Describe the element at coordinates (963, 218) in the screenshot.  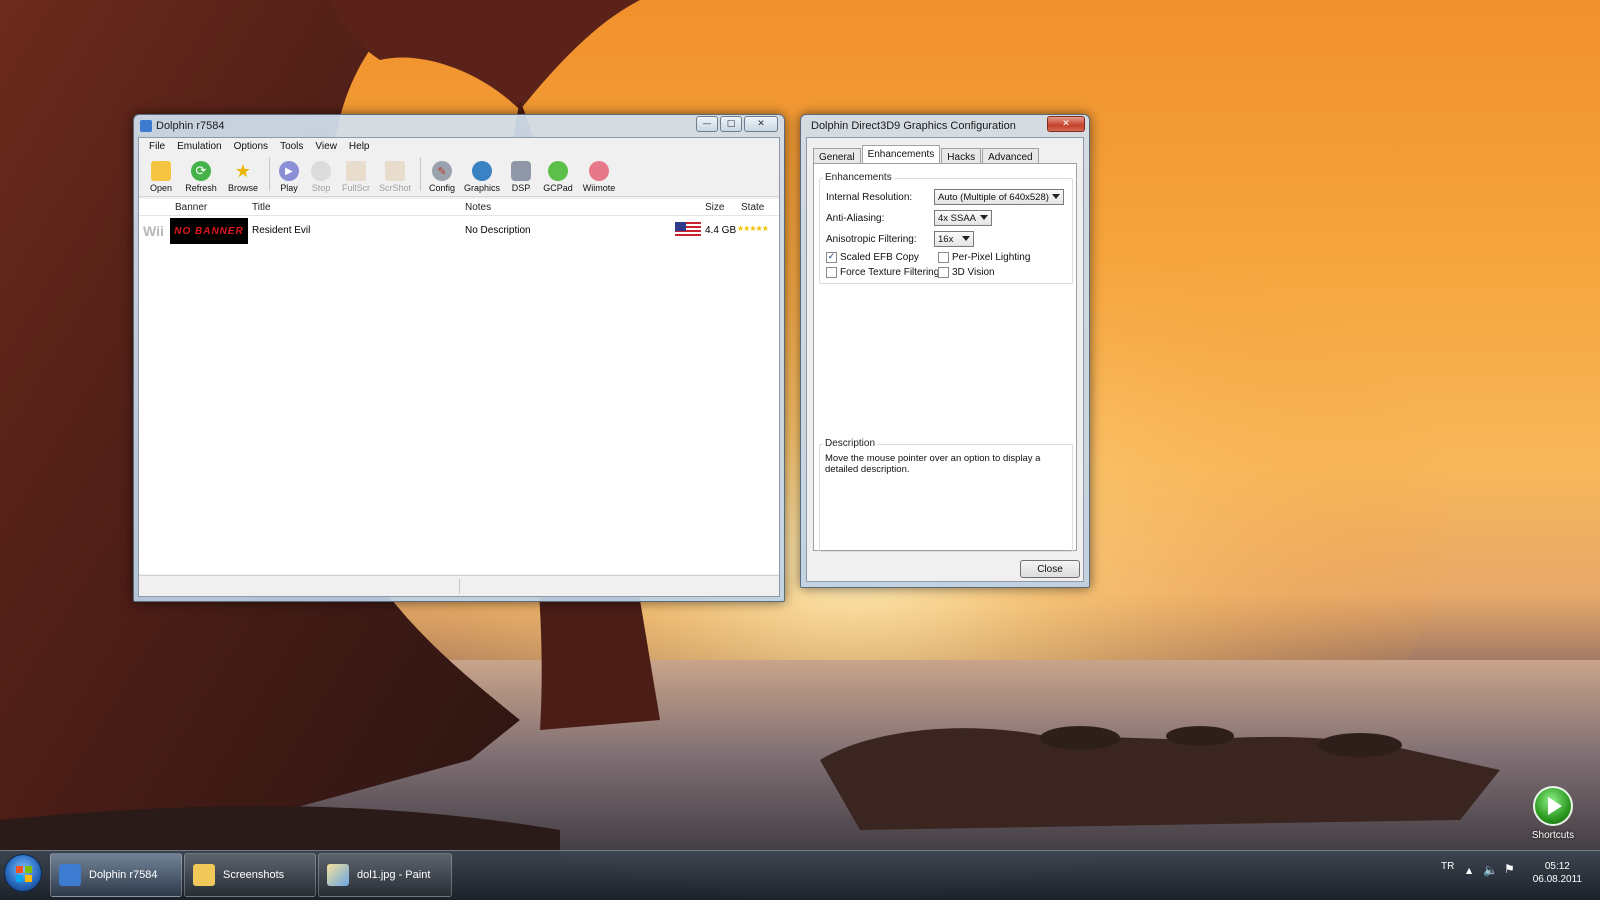
I see `anti-aliasing-select: 4x SSAA` at that location.